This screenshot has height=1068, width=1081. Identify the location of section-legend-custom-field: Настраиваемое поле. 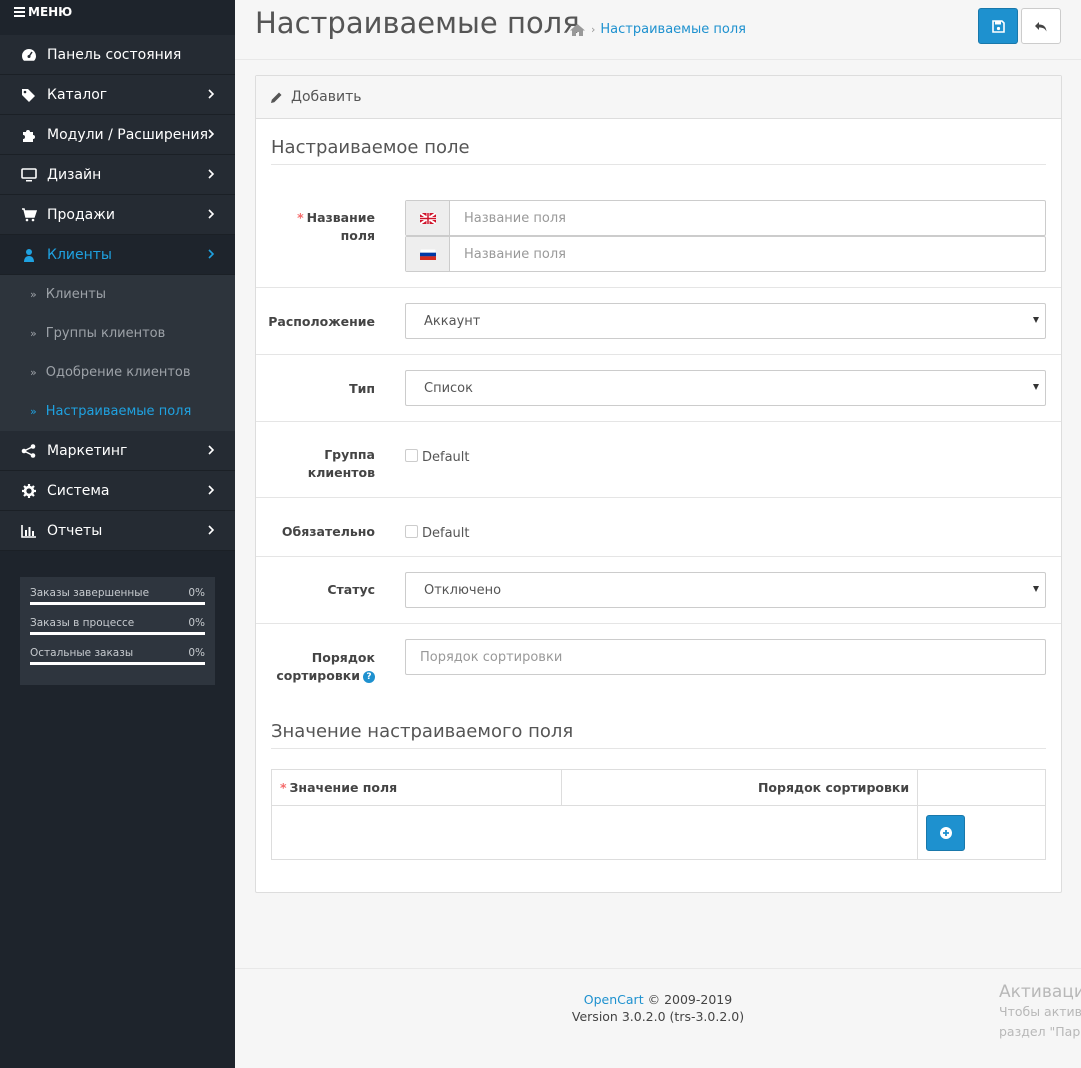
(658, 151).